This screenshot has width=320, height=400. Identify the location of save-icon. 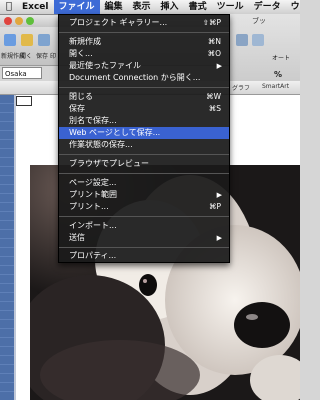
(44, 40).